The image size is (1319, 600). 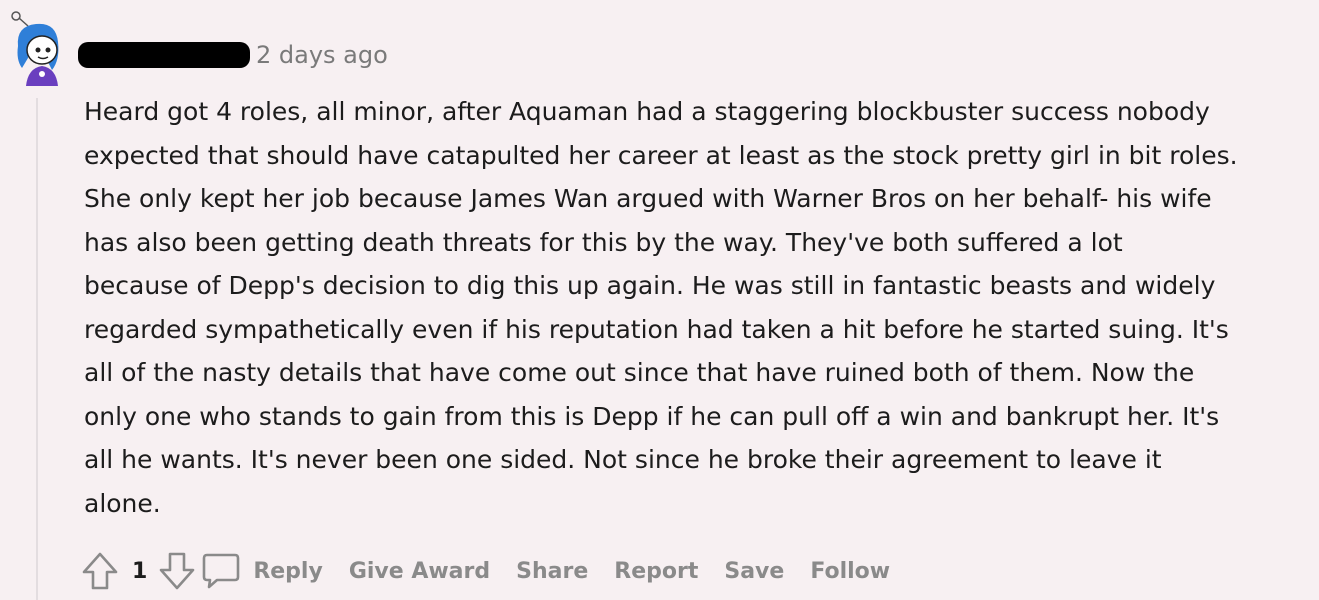 I want to click on redacted-username, so click(x=164, y=55).